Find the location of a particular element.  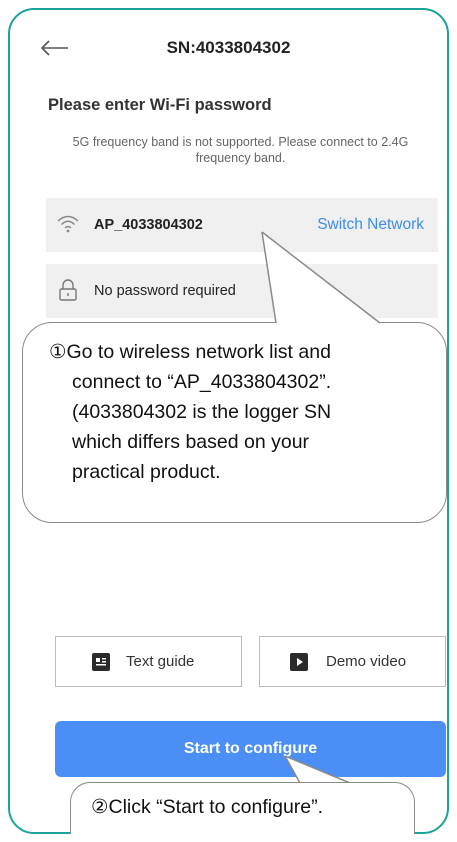

callout-line: practical product. is located at coordinates (146, 472).